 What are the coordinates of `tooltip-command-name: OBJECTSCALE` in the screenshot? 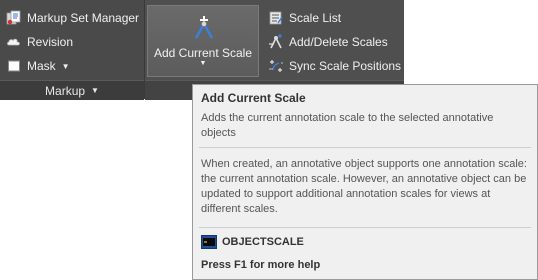 It's located at (263, 242).